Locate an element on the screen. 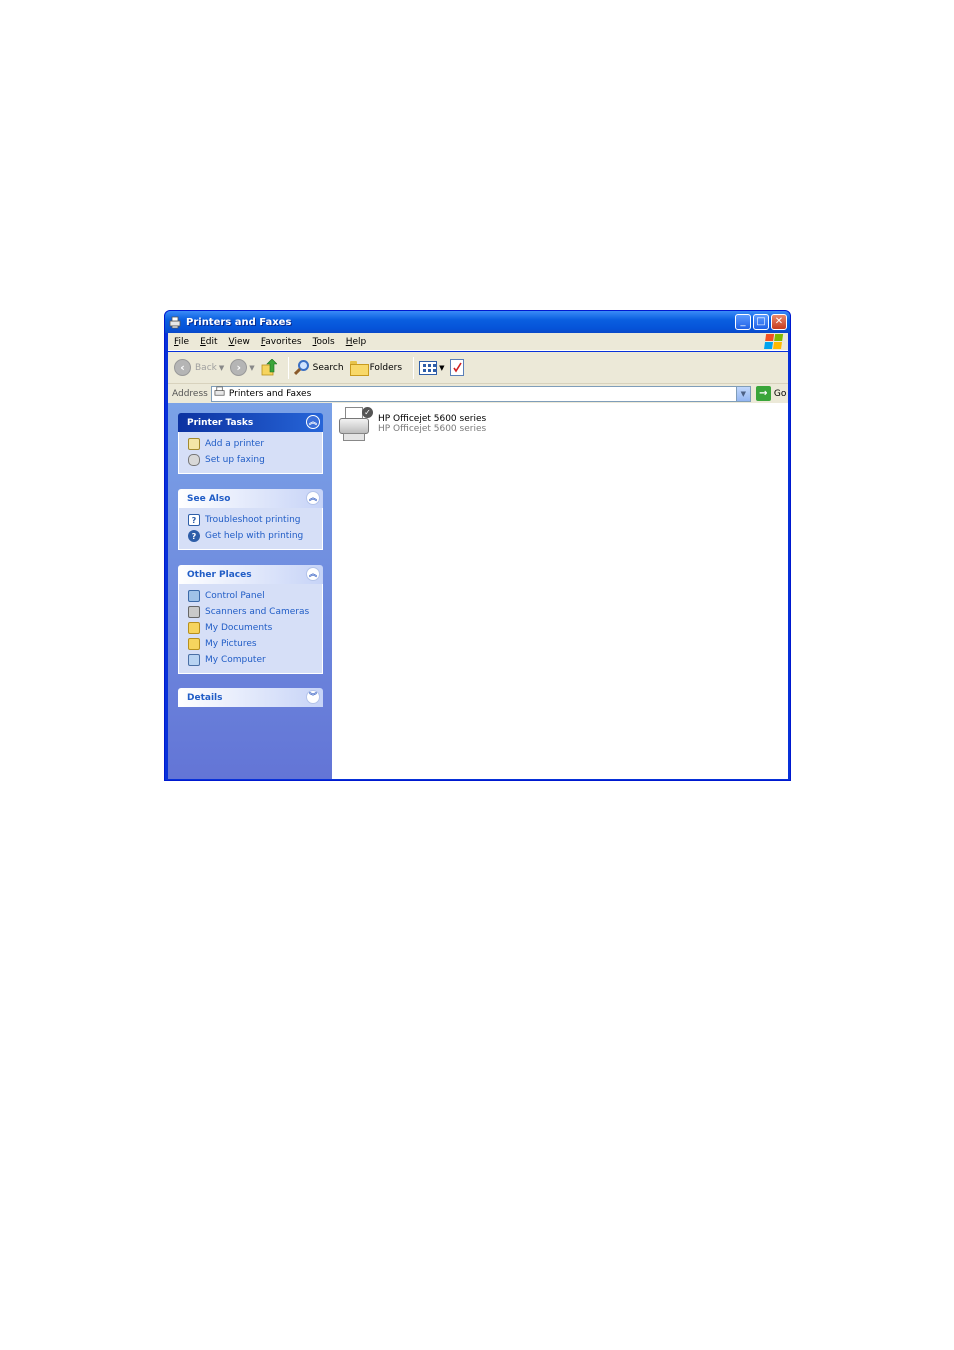 The height and width of the screenshot is (1350, 954). address-dropdown-icon: ▼ is located at coordinates (742, 393).